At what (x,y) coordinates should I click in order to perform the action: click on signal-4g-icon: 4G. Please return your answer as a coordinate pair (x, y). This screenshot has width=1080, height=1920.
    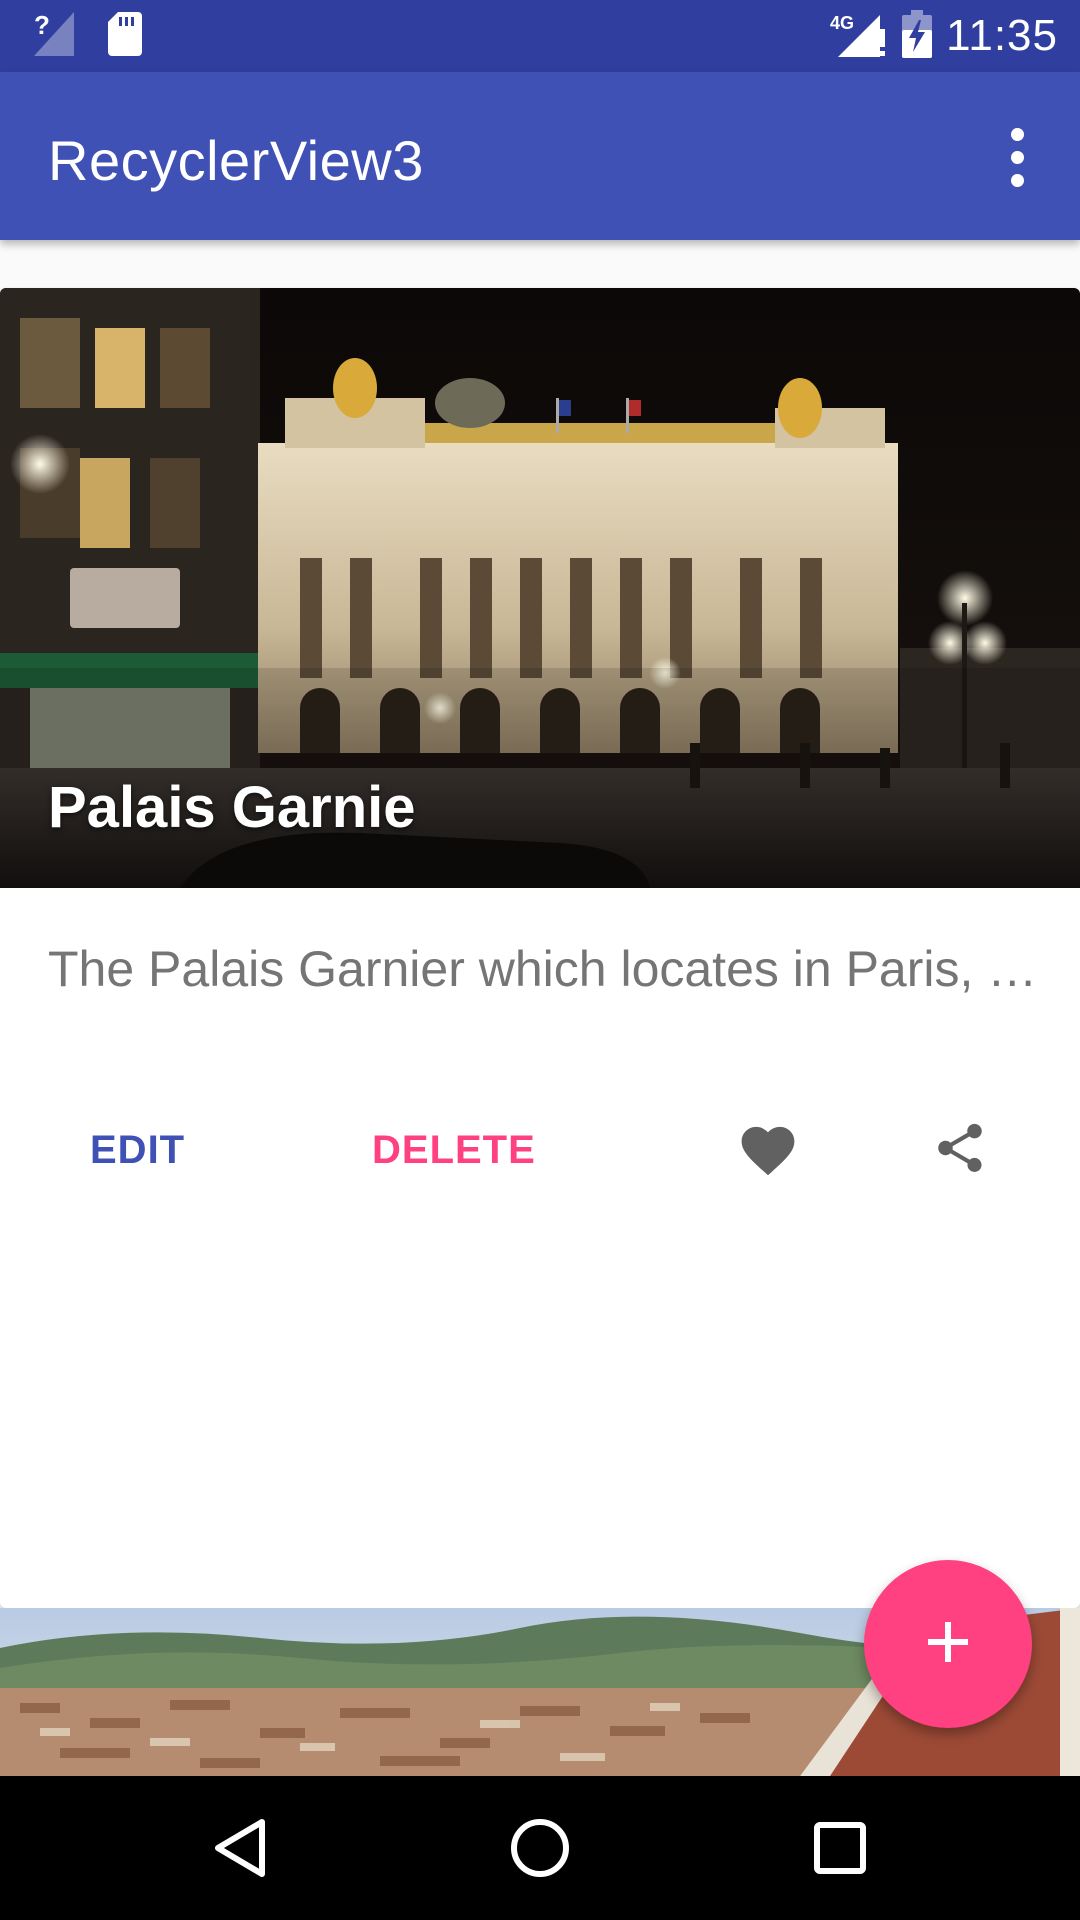
    Looking at the image, I should click on (859, 36).